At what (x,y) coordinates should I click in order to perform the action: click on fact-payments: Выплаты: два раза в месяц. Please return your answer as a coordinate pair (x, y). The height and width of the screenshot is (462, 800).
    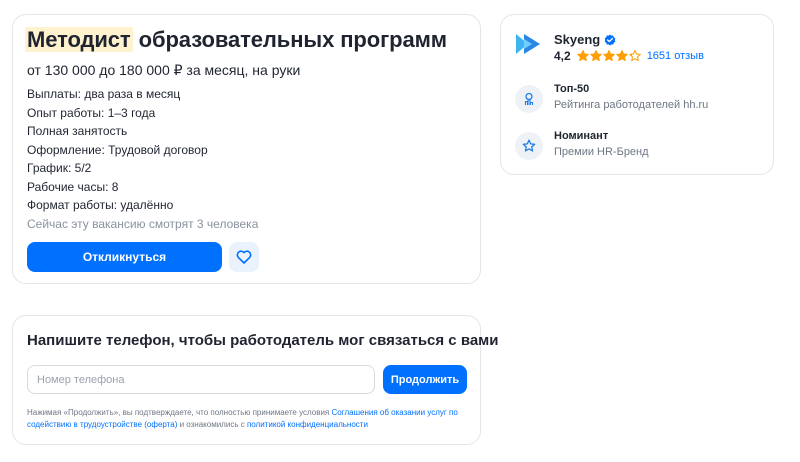
    Looking at the image, I should click on (104, 94).